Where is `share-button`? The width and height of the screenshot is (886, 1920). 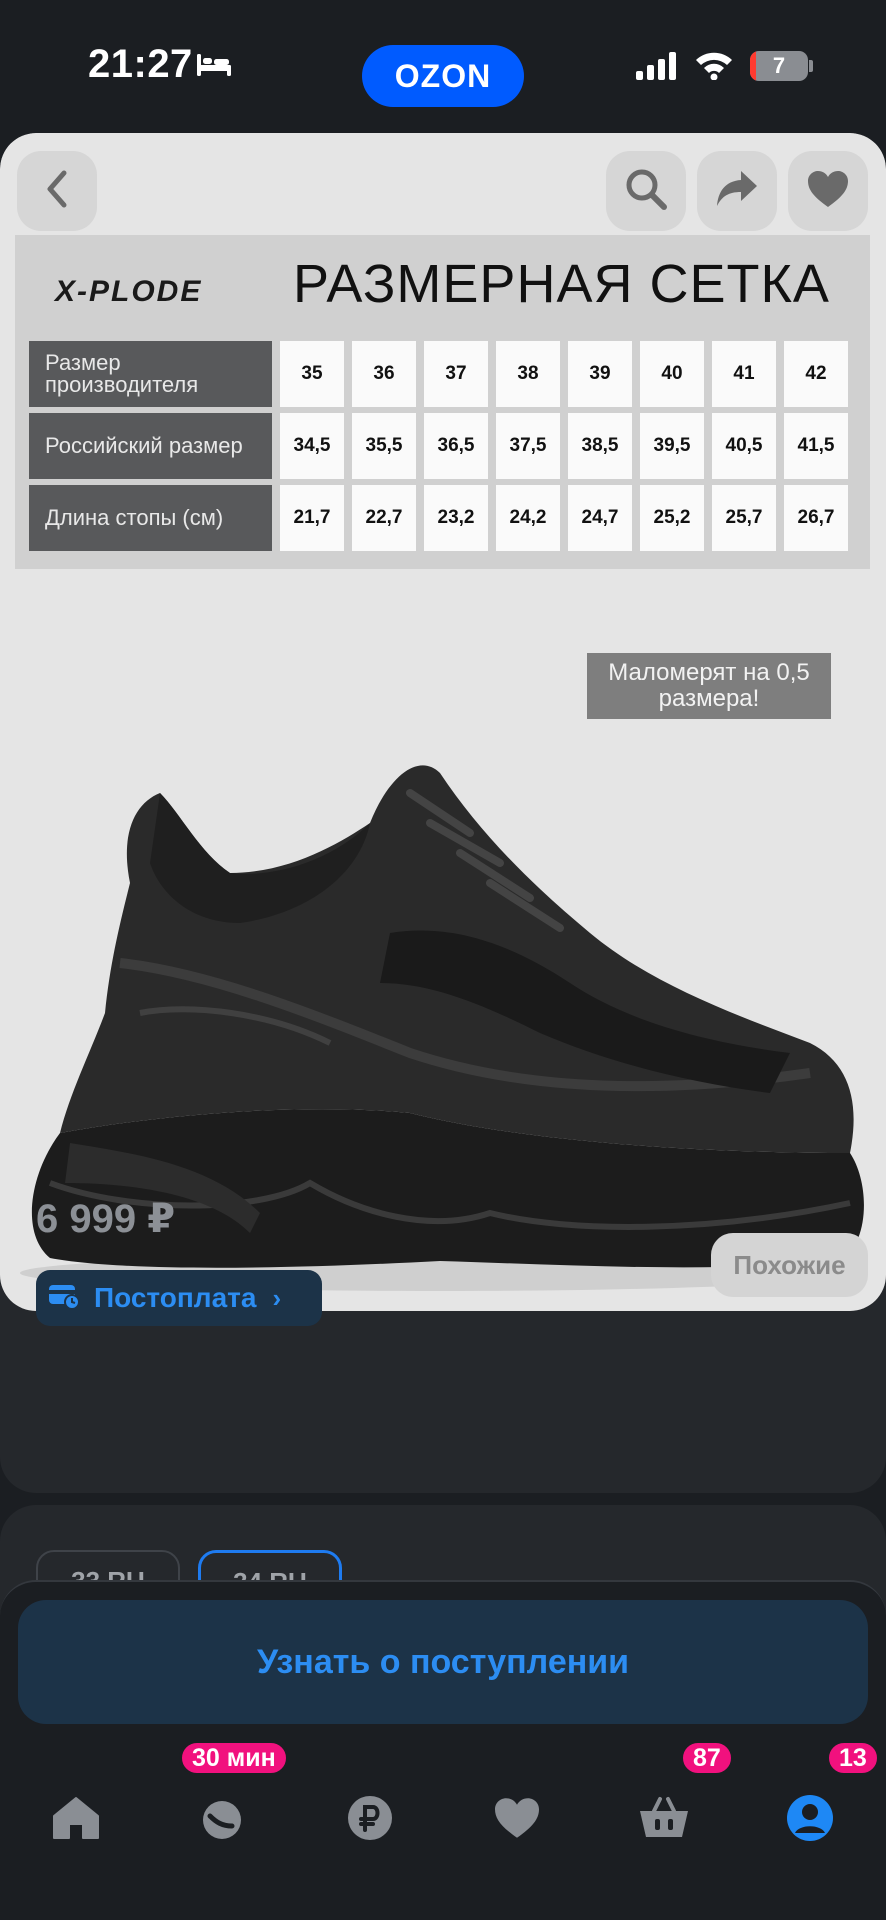
share-button is located at coordinates (737, 191).